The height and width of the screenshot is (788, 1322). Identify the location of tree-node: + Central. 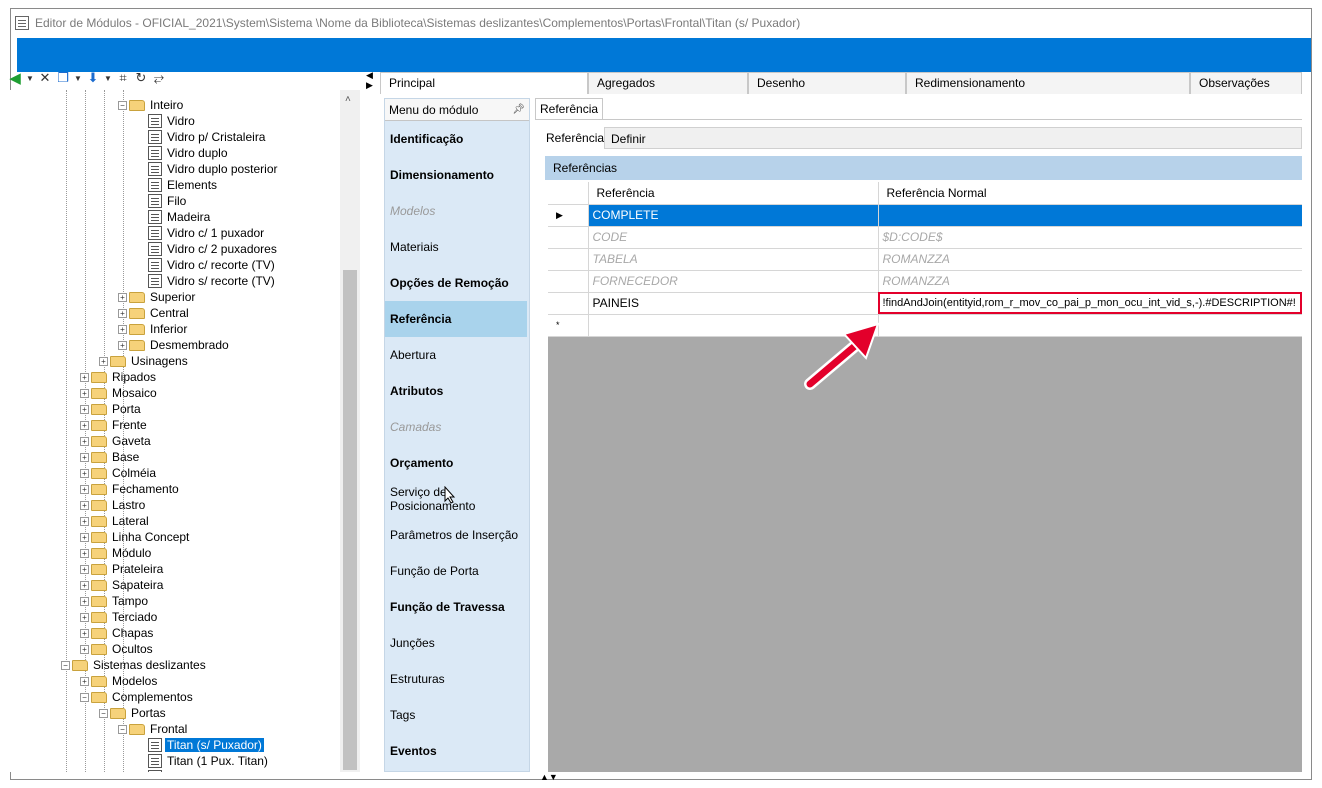
(154, 313).